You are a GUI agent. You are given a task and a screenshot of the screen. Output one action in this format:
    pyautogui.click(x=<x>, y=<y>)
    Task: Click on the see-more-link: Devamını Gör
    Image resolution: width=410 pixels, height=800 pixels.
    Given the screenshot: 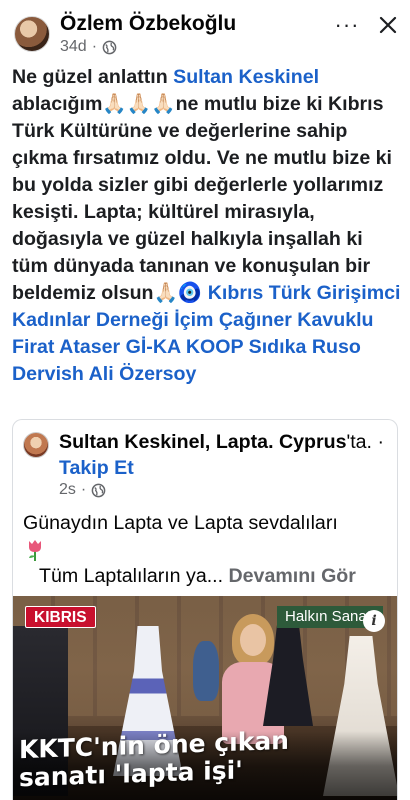 What is the action you would take?
    pyautogui.click(x=292, y=576)
    